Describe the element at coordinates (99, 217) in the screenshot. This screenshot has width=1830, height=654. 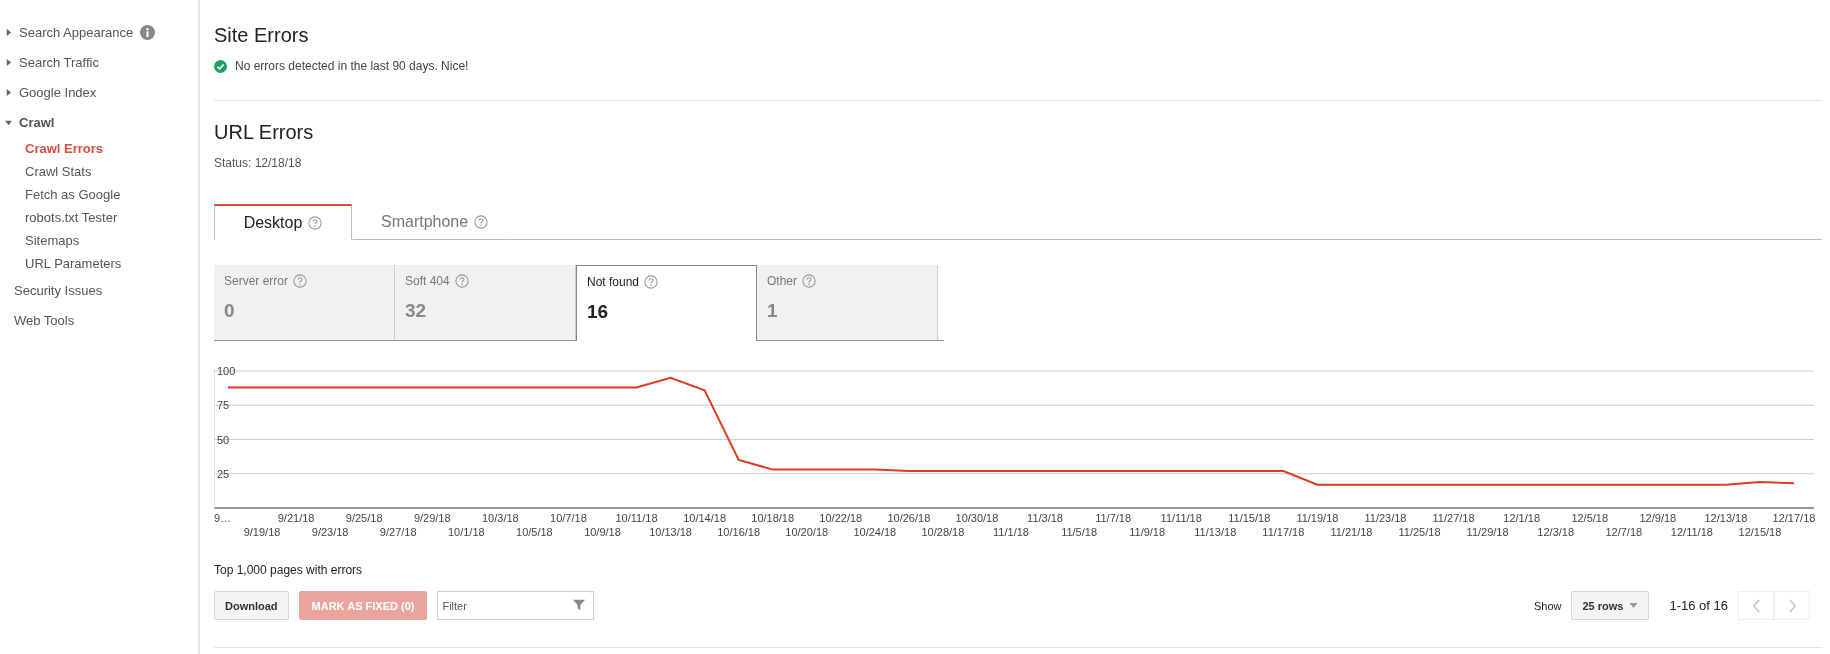
I see `sidebar-subitem: robots.txt Tester` at that location.